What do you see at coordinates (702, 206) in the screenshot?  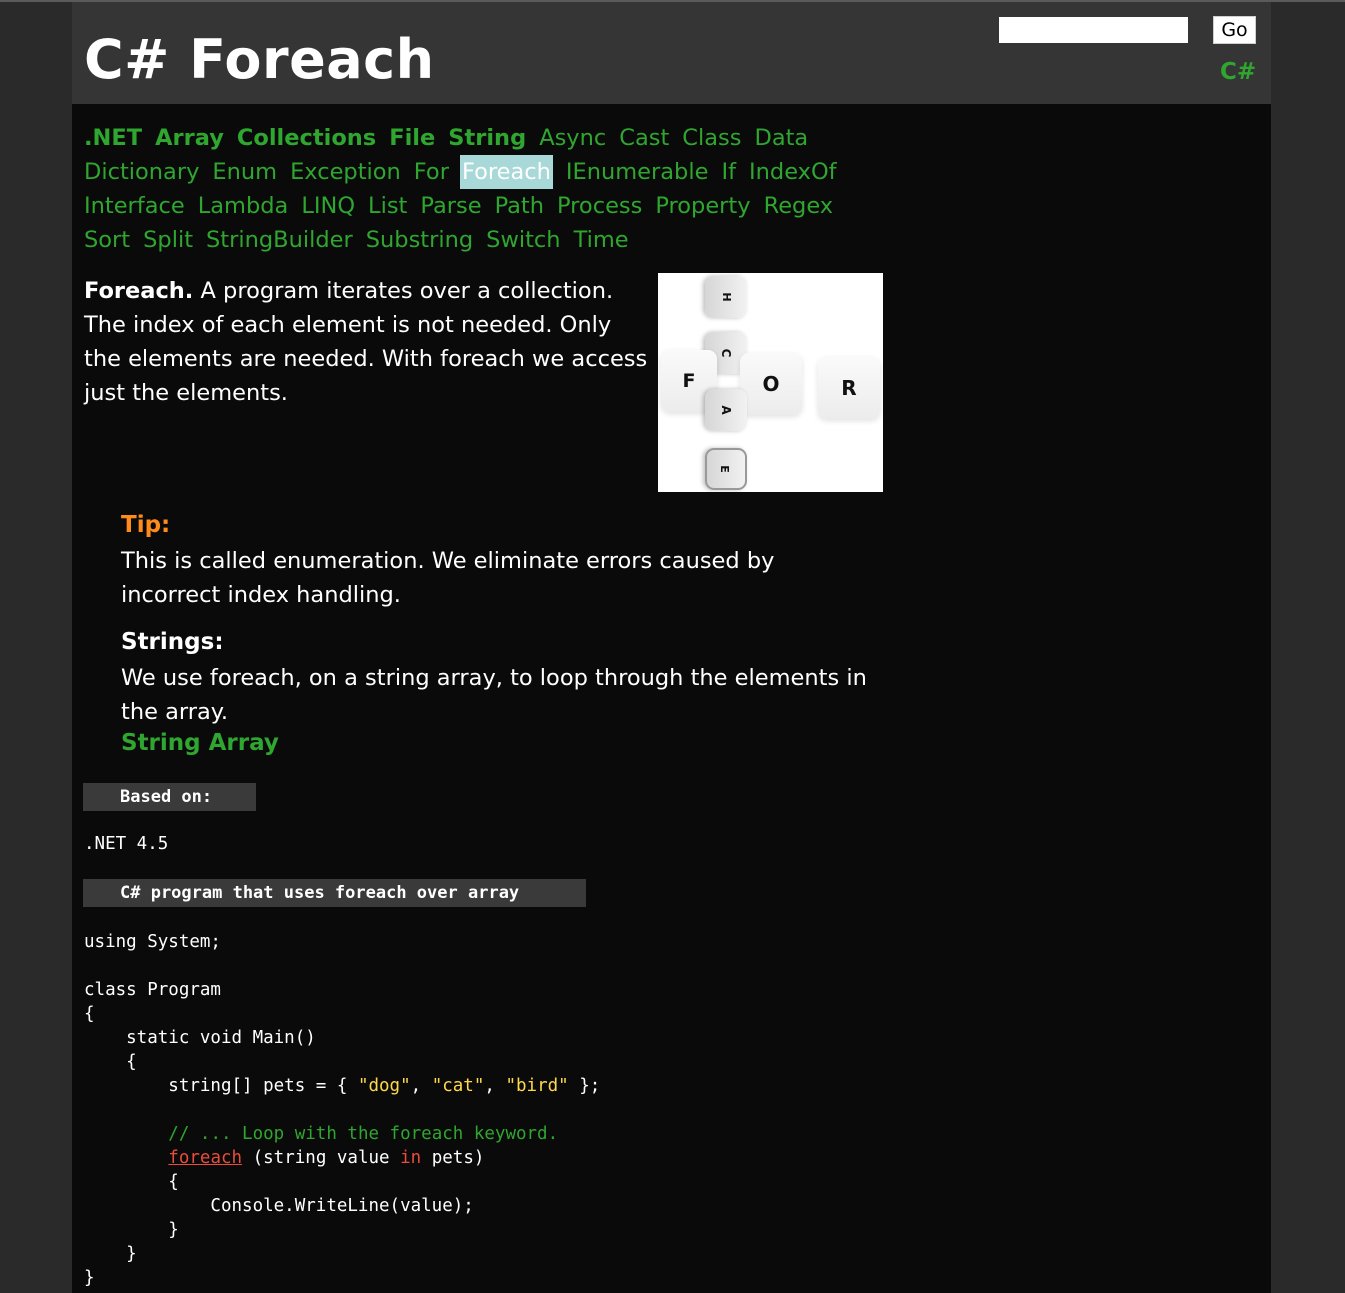 I see `nav-link-property: Property` at bounding box center [702, 206].